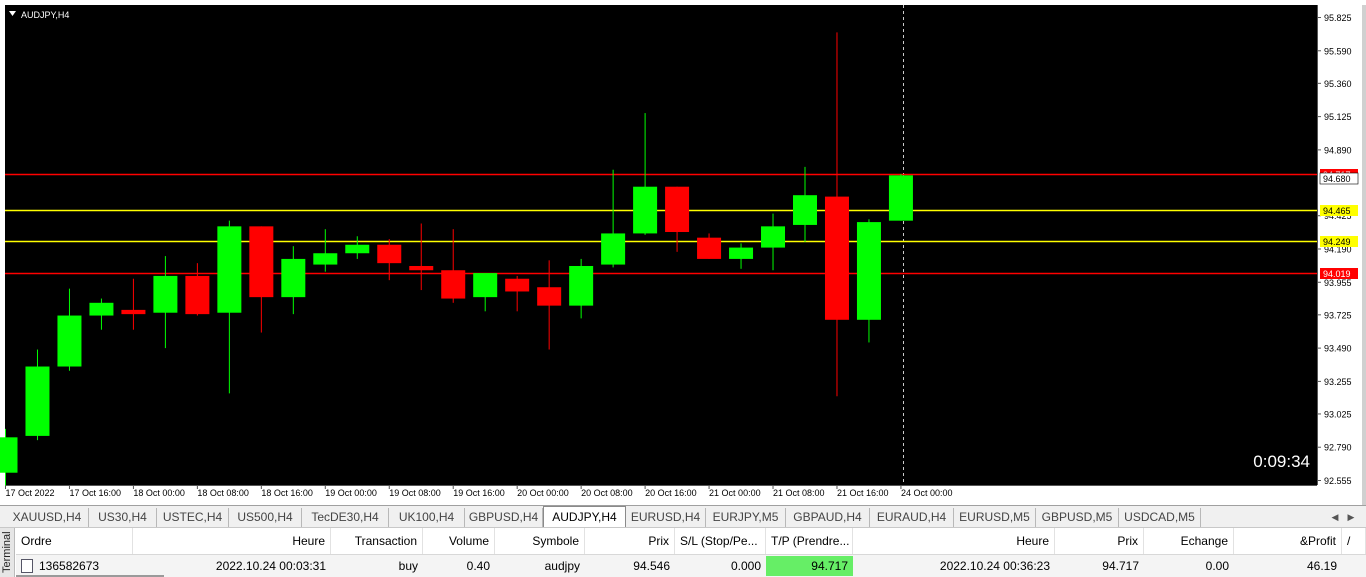  What do you see at coordinates (1338, 150) in the screenshot?
I see `price-tick-label: 94.890` at bounding box center [1338, 150].